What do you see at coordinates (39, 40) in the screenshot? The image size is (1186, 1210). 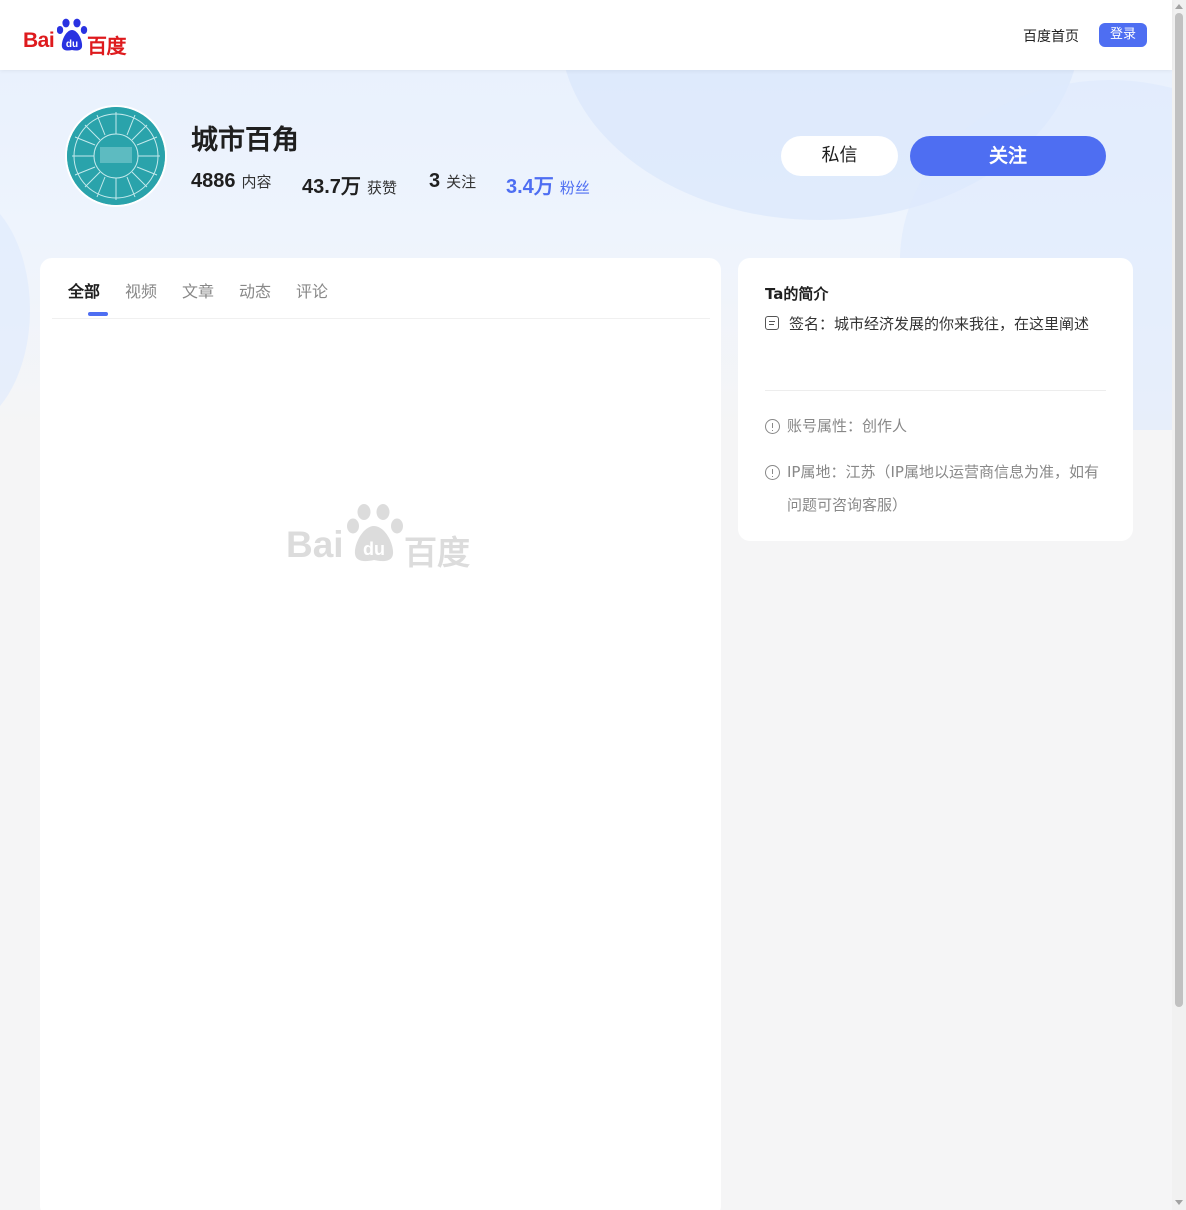 I see `logo-text-bai: Bai` at bounding box center [39, 40].